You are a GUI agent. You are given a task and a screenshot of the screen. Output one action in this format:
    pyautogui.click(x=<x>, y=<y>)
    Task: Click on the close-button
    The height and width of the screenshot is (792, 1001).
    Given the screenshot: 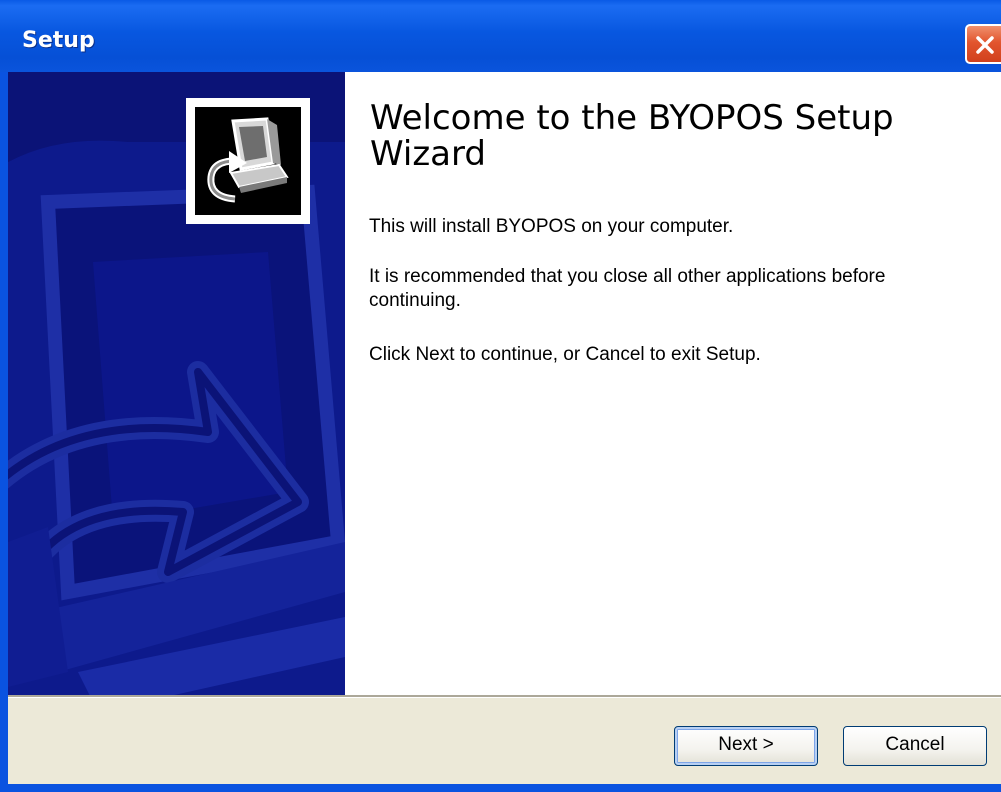 What is the action you would take?
    pyautogui.click(x=983, y=44)
    